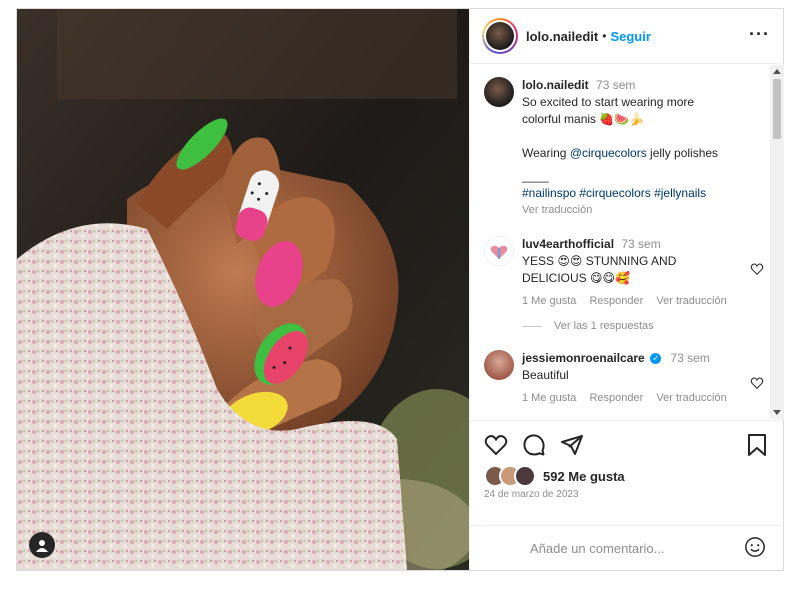 The image size is (800, 590). Describe the element at coordinates (777, 242) in the screenshot. I see `comments-scrollbar` at that location.